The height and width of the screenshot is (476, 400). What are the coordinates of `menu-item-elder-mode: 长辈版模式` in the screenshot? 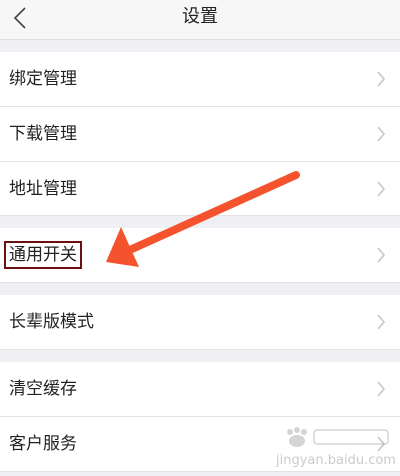 It's located at (200, 322).